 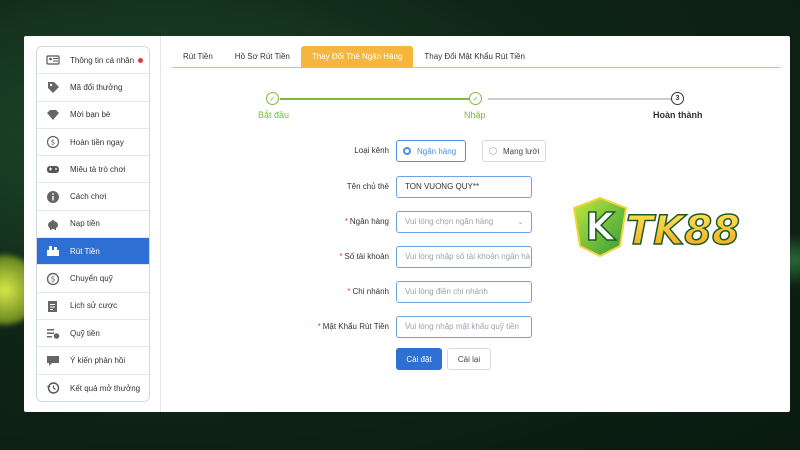 I want to click on sidebar-item-promo-code: Mã đổi thưởng, so click(x=93, y=88).